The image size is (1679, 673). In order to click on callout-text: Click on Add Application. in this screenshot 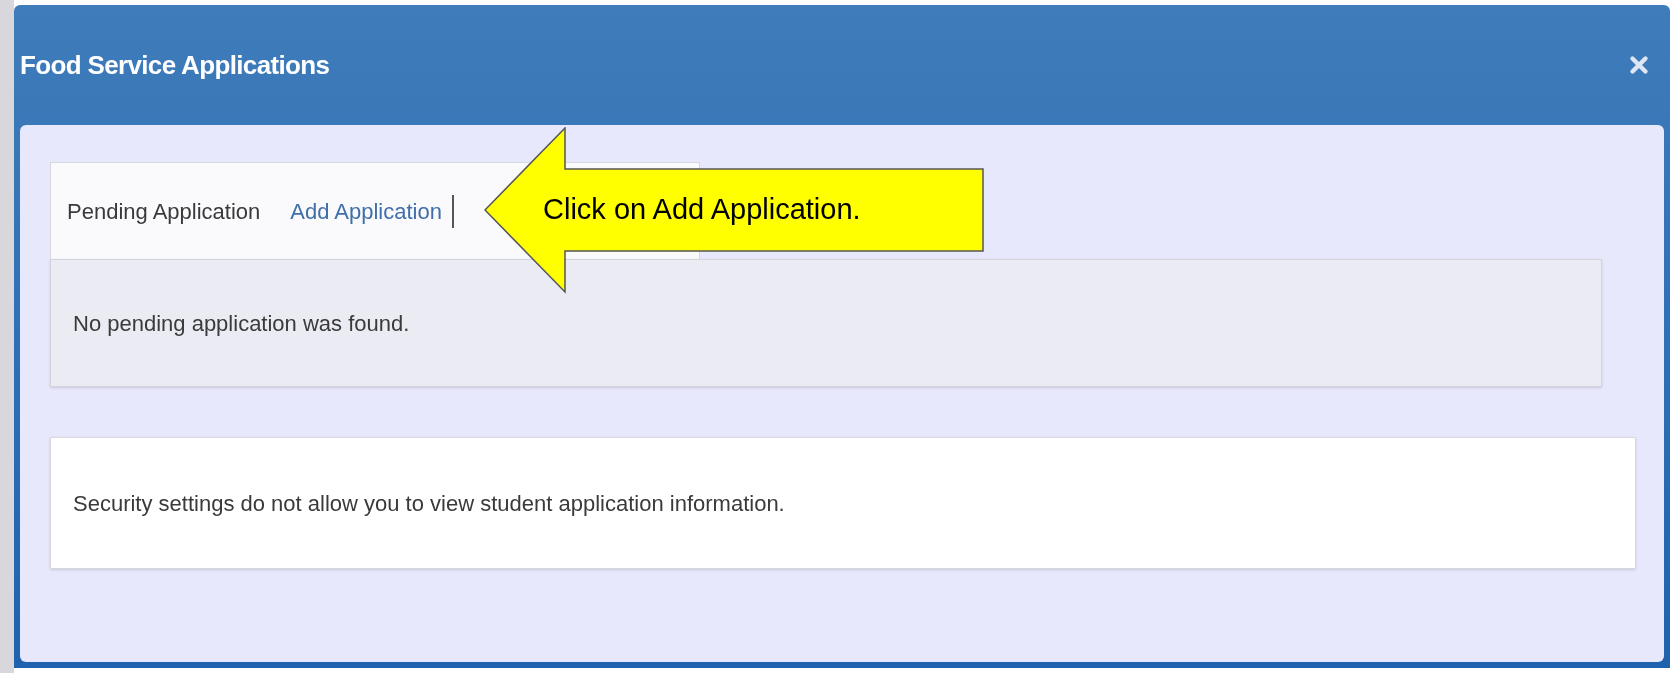, I will do `click(702, 209)`.